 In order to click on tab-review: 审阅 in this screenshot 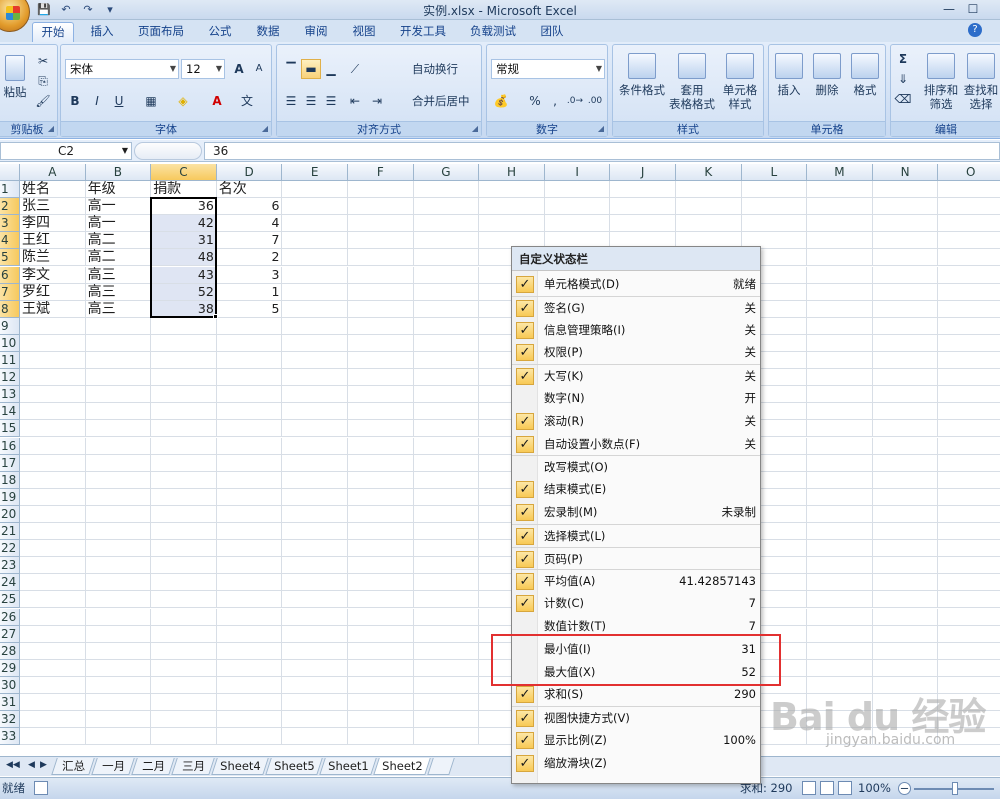, I will do `click(316, 32)`.